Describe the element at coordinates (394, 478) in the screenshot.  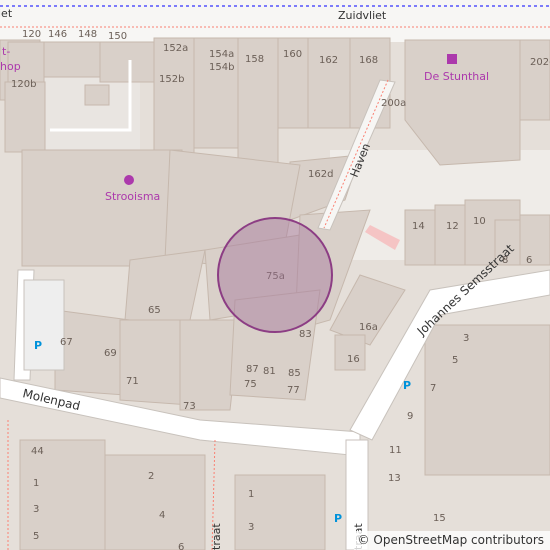
I see `house-number: 13` at that location.